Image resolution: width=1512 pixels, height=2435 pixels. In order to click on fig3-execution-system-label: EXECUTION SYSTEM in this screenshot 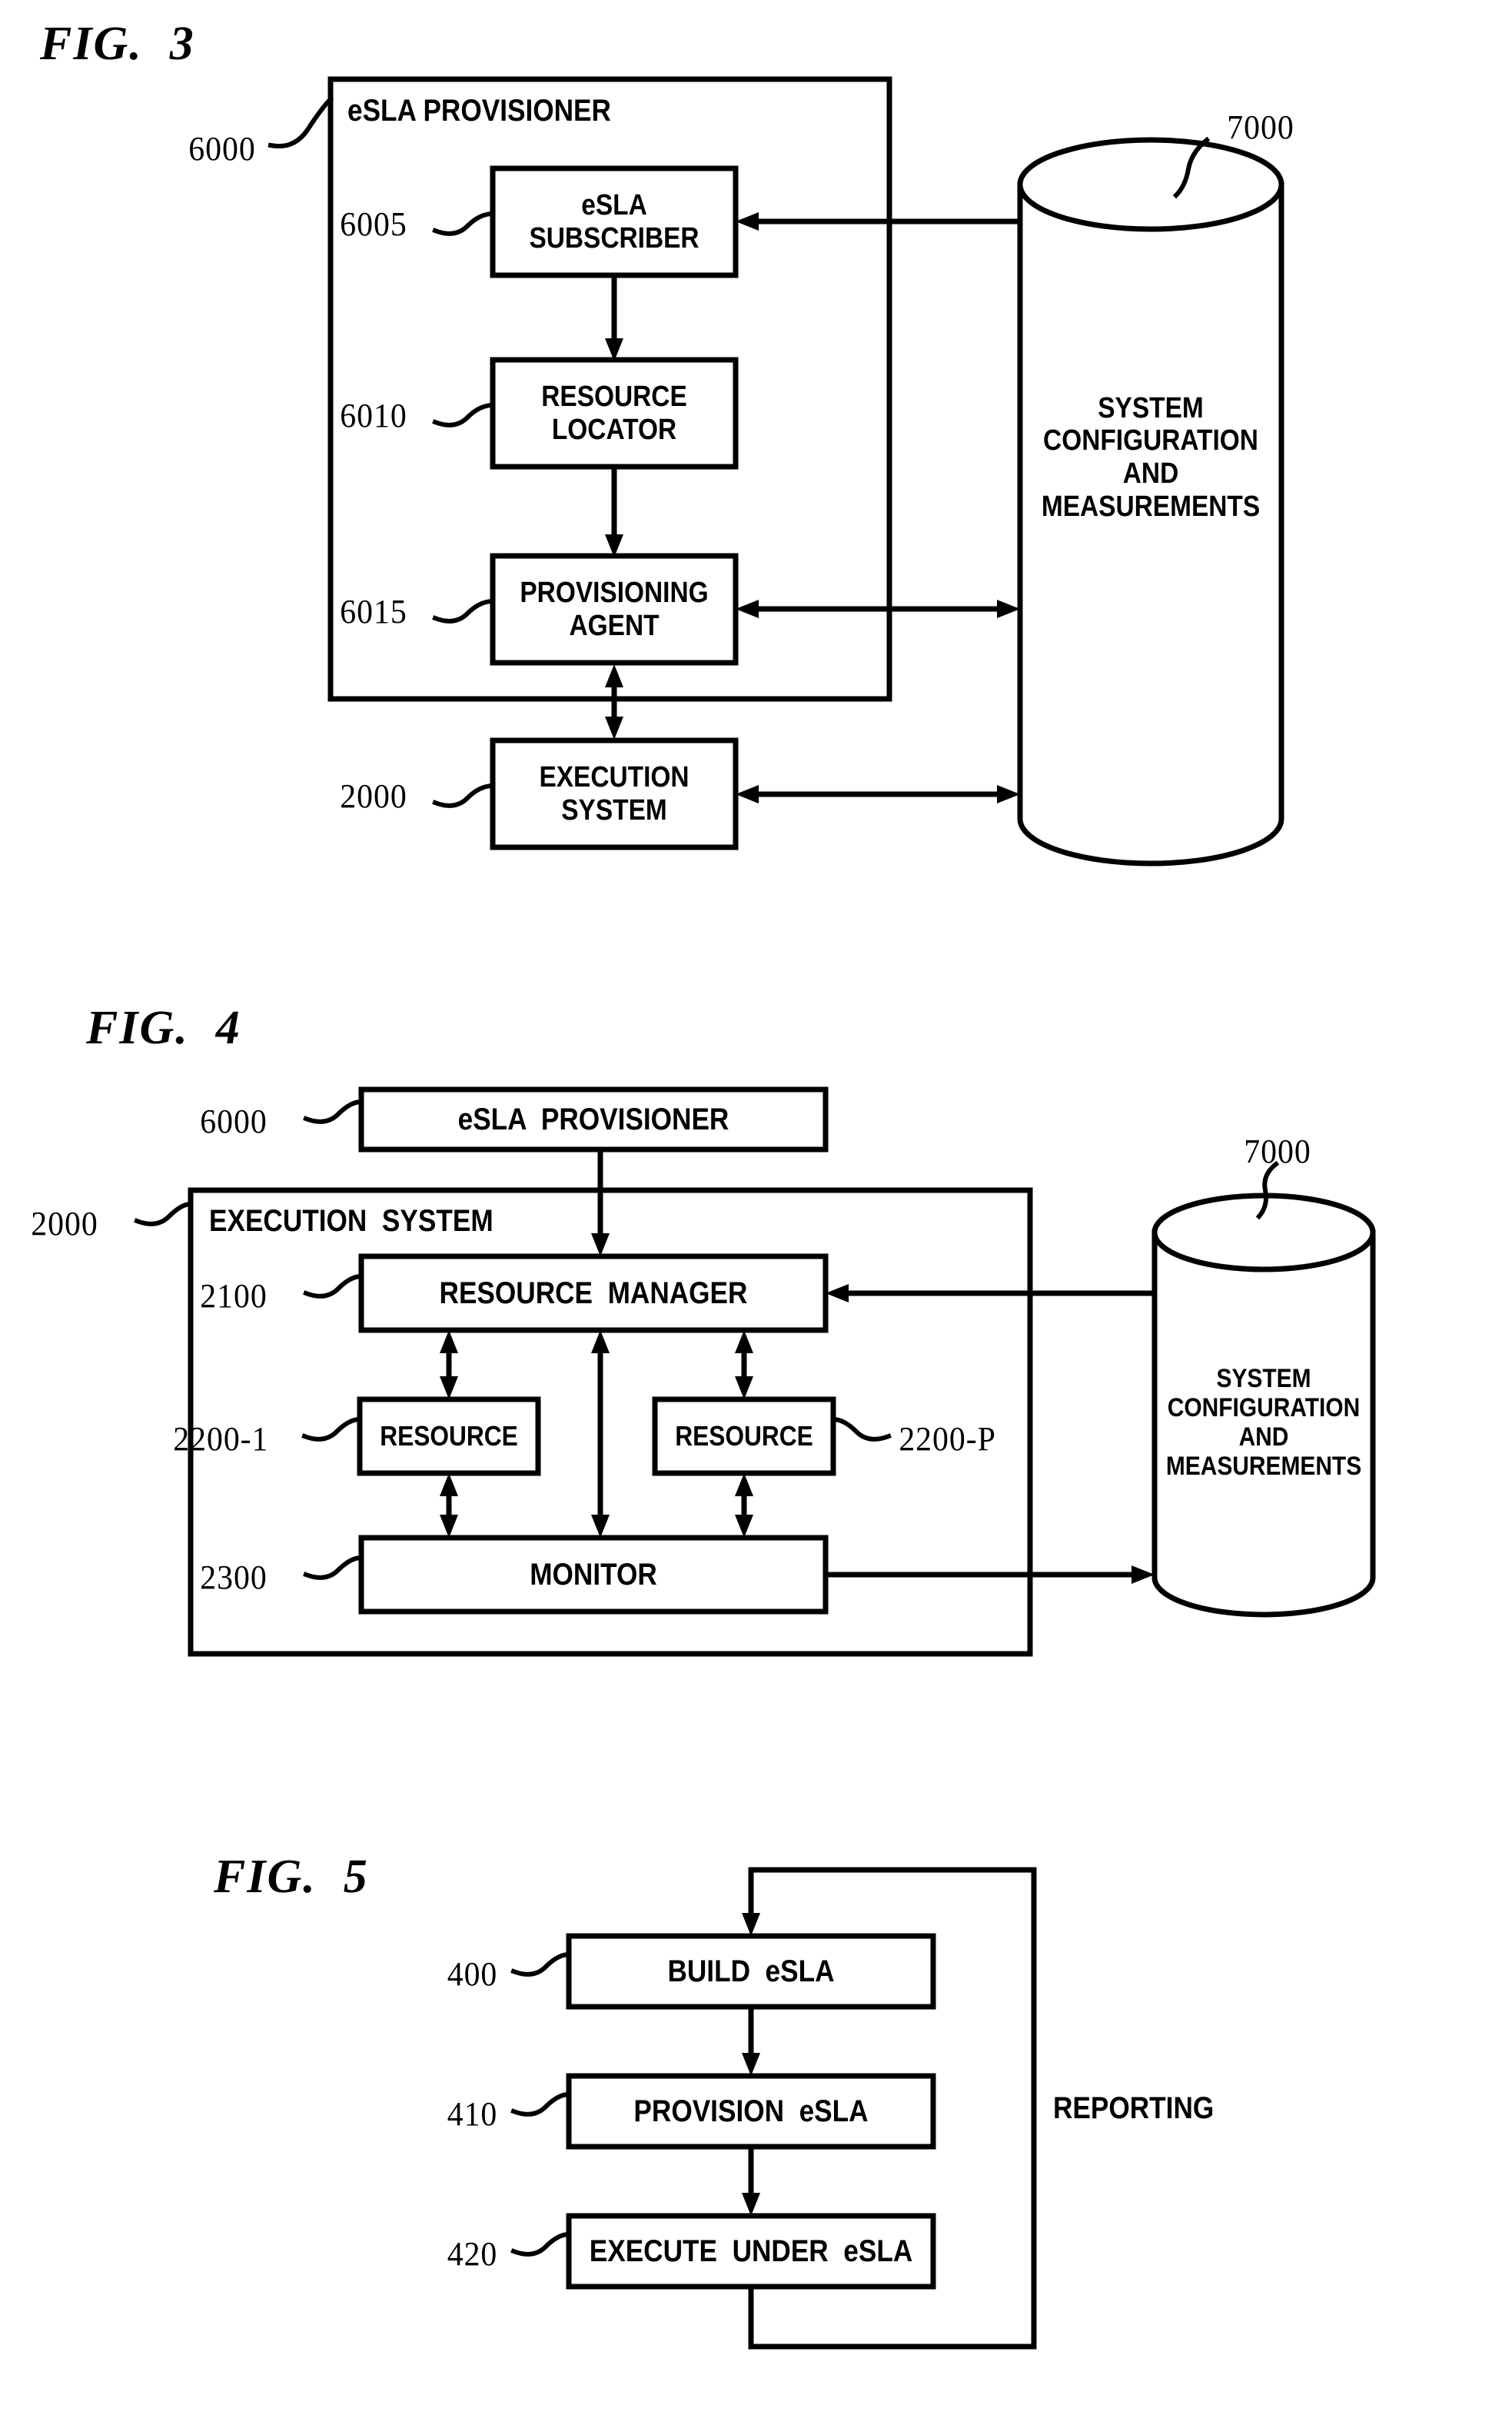, I will do `click(614, 794)`.